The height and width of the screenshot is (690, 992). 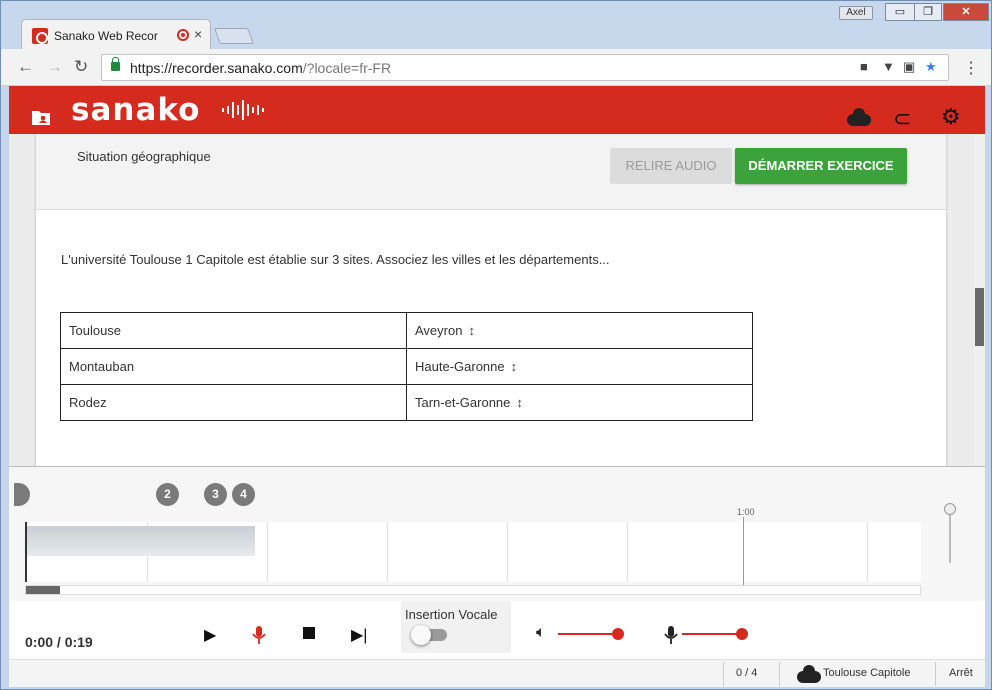 I want to click on voice-insertion-panel: Insertion Vocale, so click(x=456, y=627).